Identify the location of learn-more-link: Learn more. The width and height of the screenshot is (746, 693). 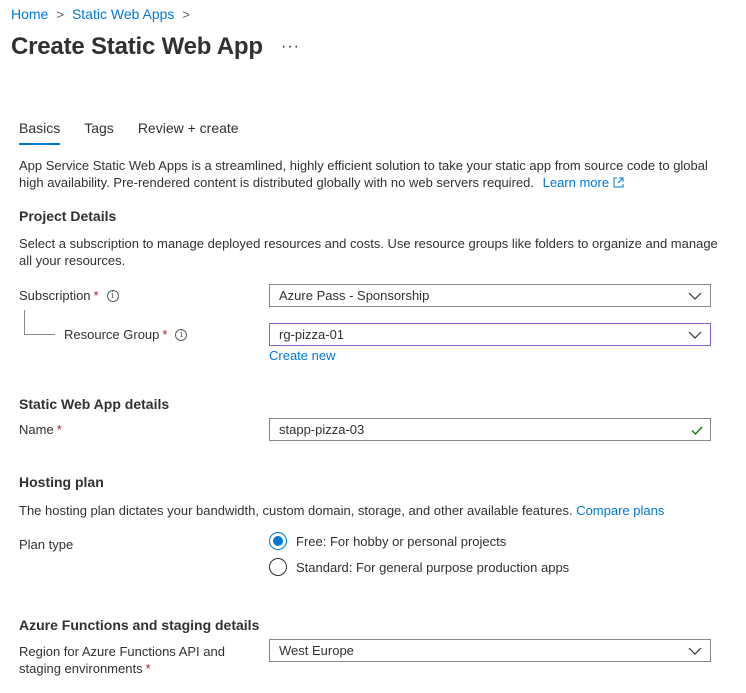
(583, 182).